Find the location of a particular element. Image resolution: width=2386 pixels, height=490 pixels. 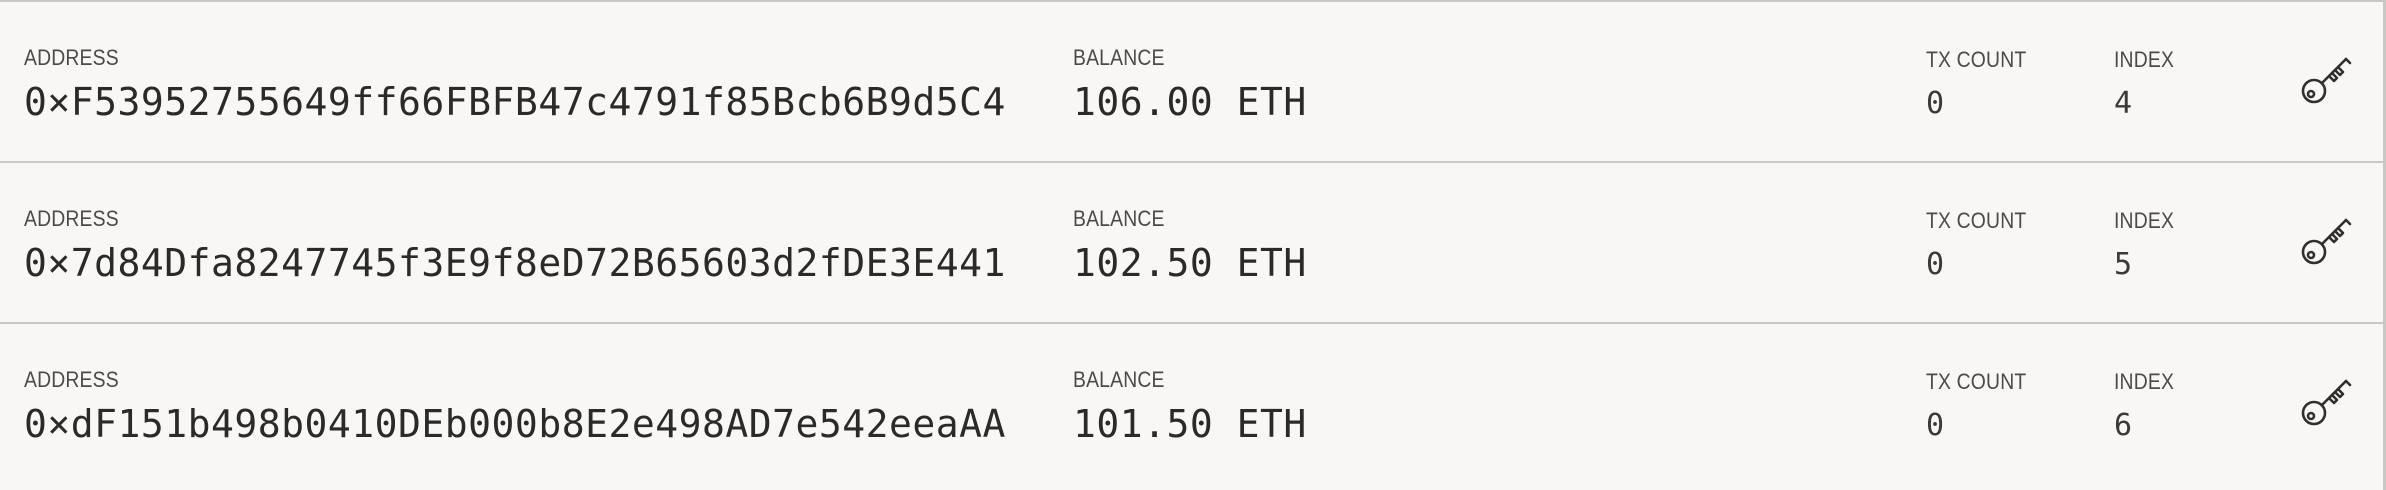

balance-value: 101.50 ETH is located at coordinates (1190, 424).